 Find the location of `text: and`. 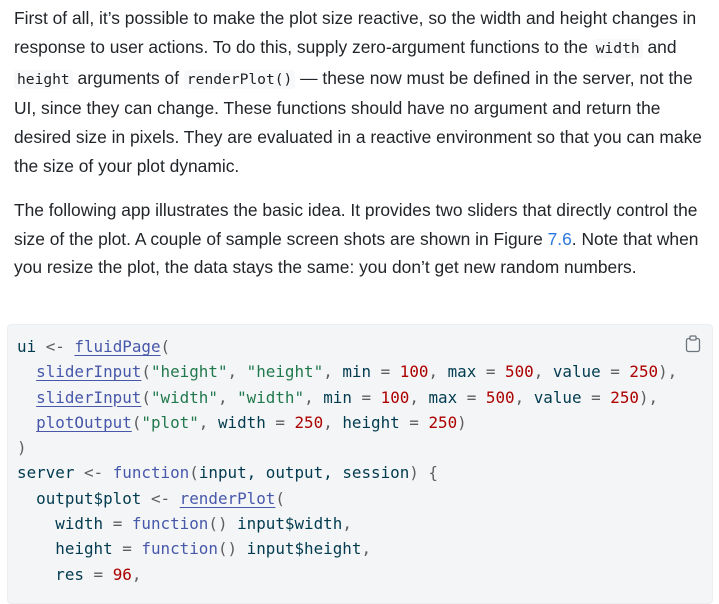

text: and is located at coordinates (659, 46).